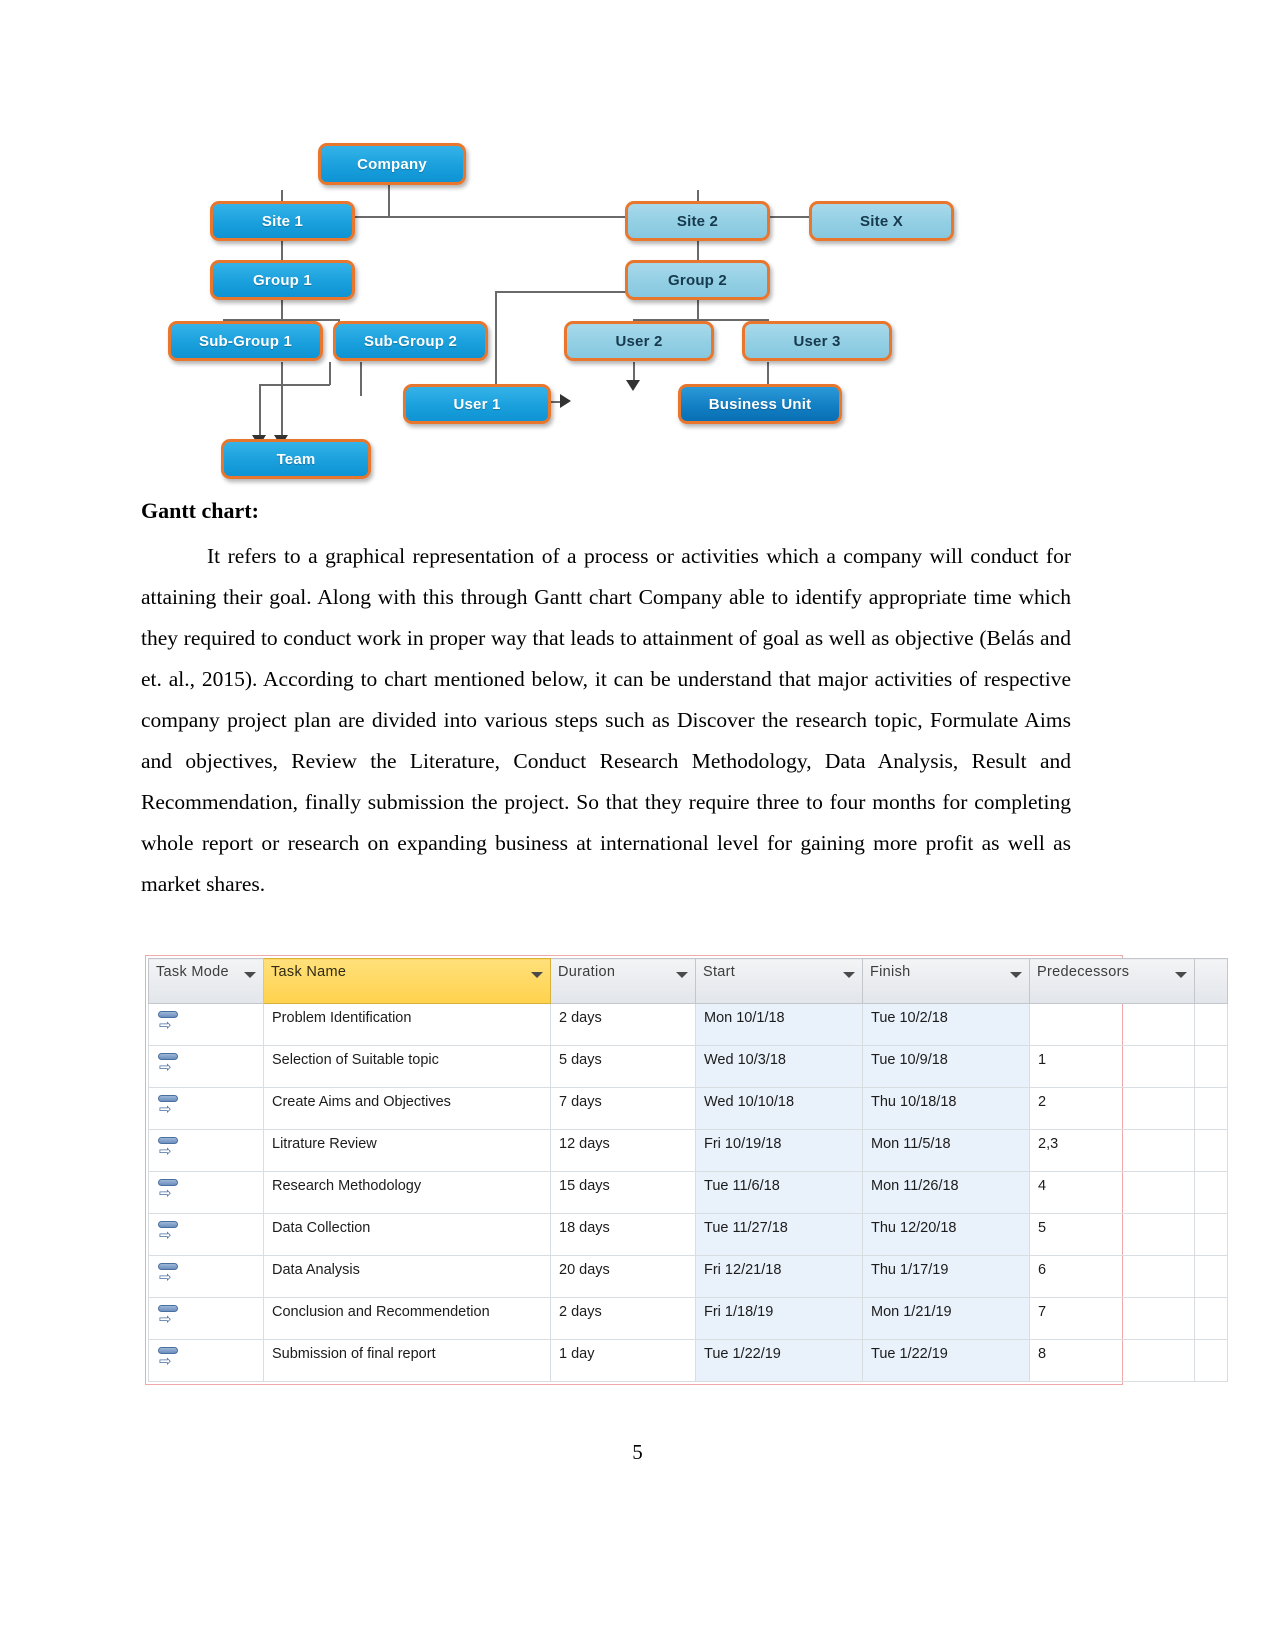 The width and height of the screenshot is (1275, 1651). Describe the element at coordinates (779, 1318) in the screenshot. I see `cell-start: Fri 1/18/19` at that location.